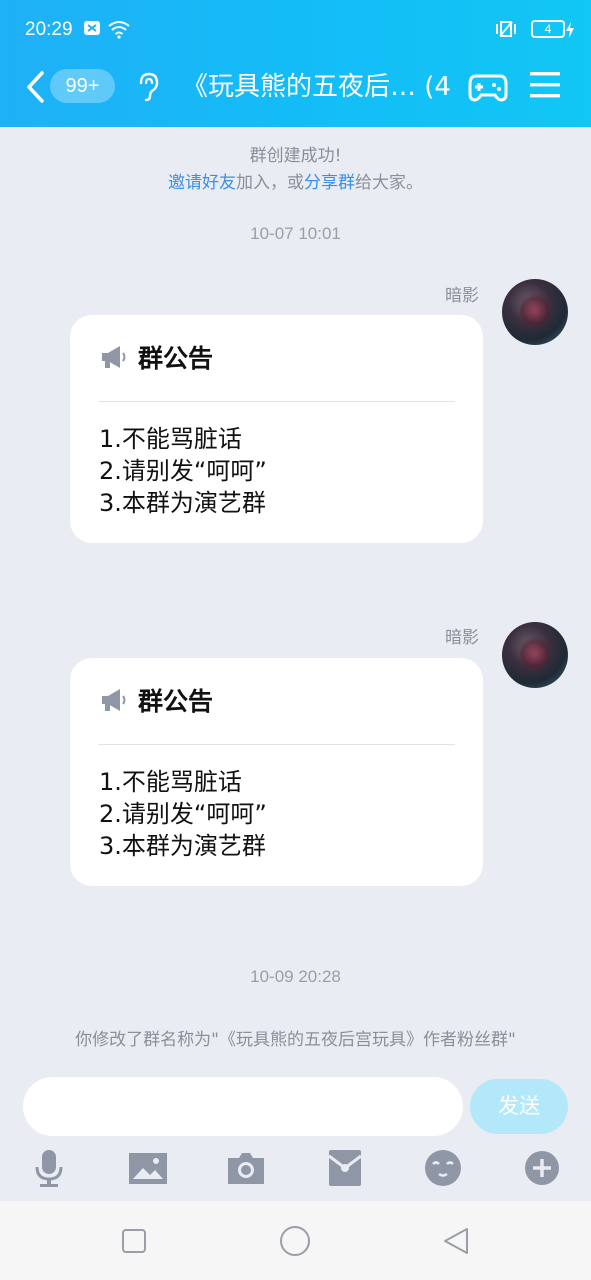 The width and height of the screenshot is (591, 1280). What do you see at coordinates (295, 1040) in the screenshot?
I see `rename-notice: 你修改了群名称为"《玩具熊的五夜后宫玩具》作者粉丝群"` at bounding box center [295, 1040].